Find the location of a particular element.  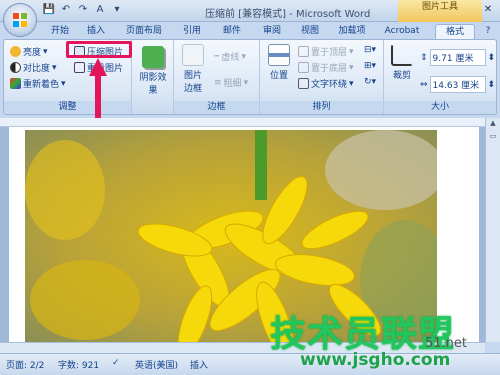

proofing-icon: ✓ is located at coordinates (116, 363).